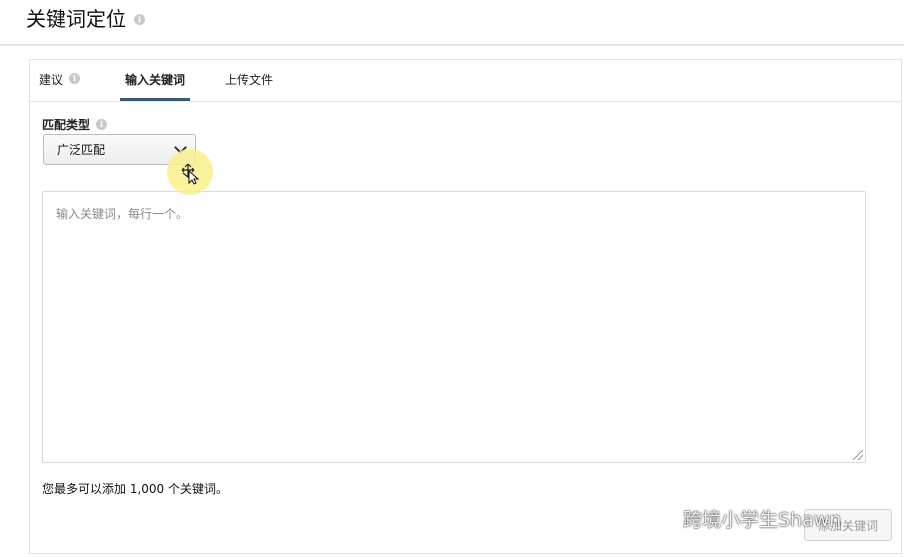 Image resolution: width=904 pixels, height=557 pixels. I want to click on tab-enter-keywords-label: 输入关键词, so click(155, 80).